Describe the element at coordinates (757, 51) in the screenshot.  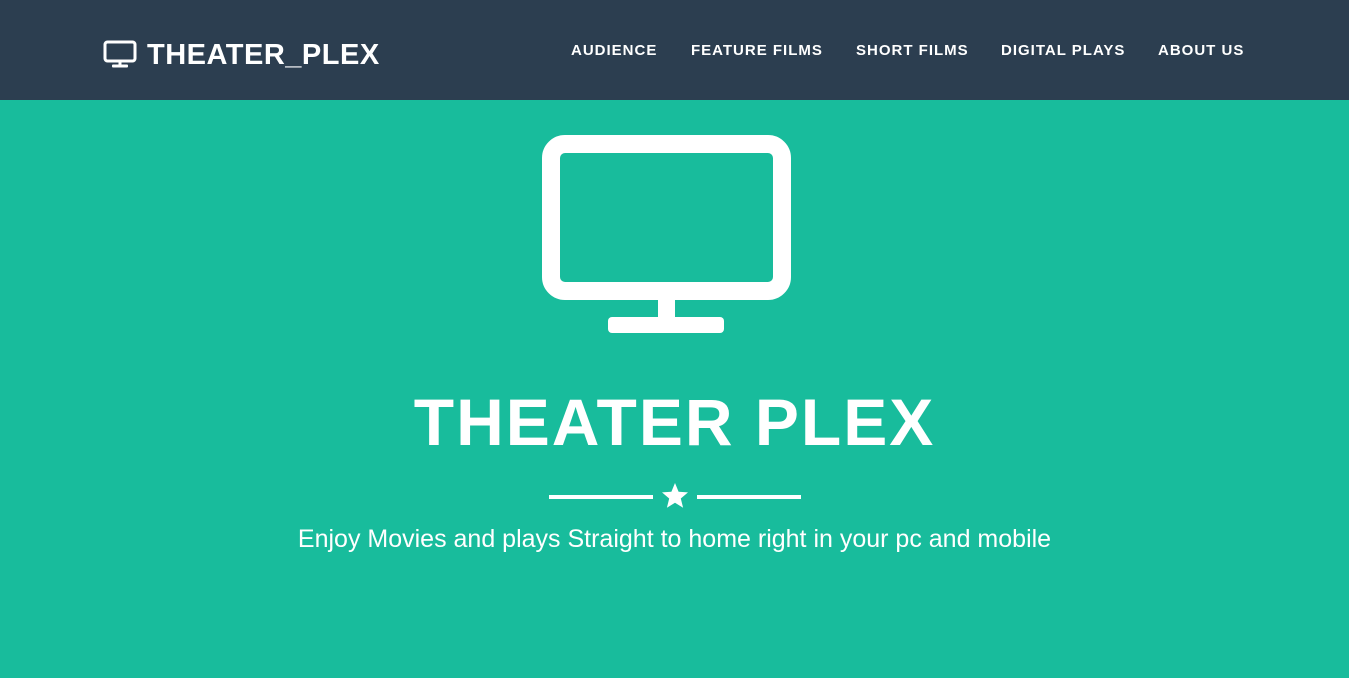
I see `nav-feature-films: FEATURE FILMS` at that location.